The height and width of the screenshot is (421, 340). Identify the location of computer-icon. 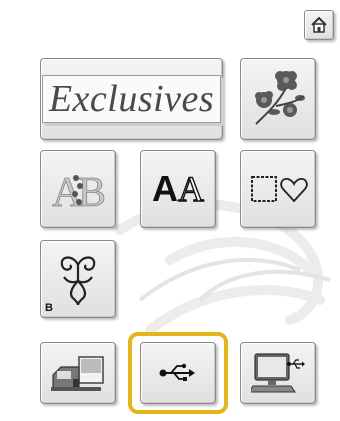
(278, 373).